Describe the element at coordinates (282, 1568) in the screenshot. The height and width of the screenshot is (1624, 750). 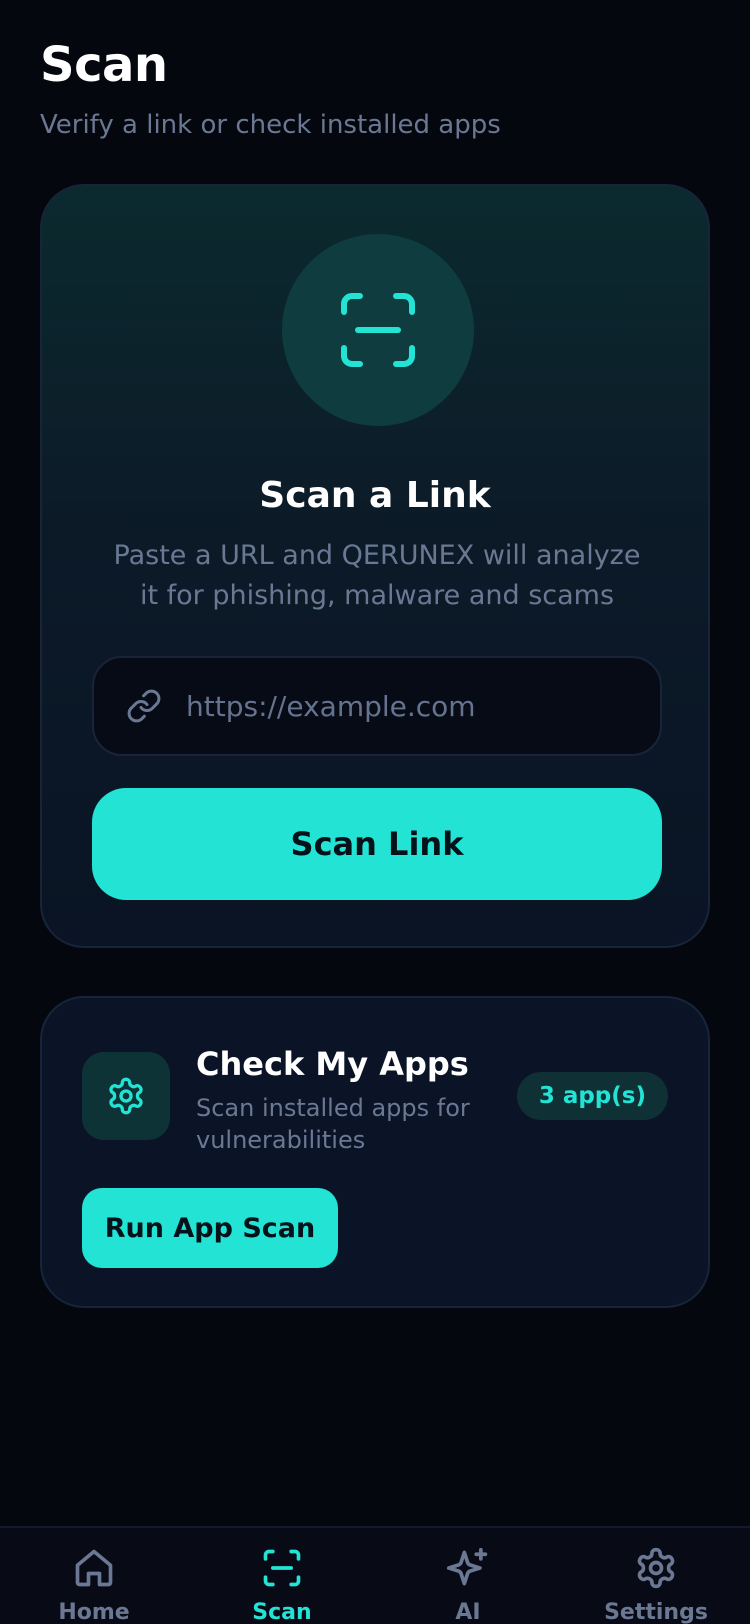
I see `scan-icon` at that location.